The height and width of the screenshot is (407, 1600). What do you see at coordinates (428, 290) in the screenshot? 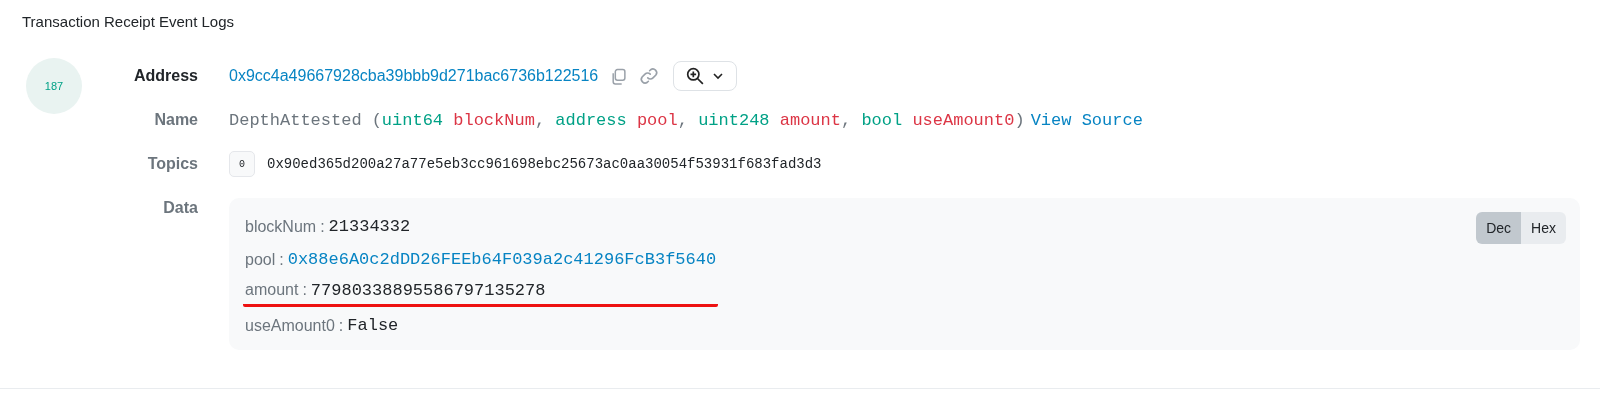
I see `data-field-value: 77980338895586797135278` at bounding box center [428, 290].